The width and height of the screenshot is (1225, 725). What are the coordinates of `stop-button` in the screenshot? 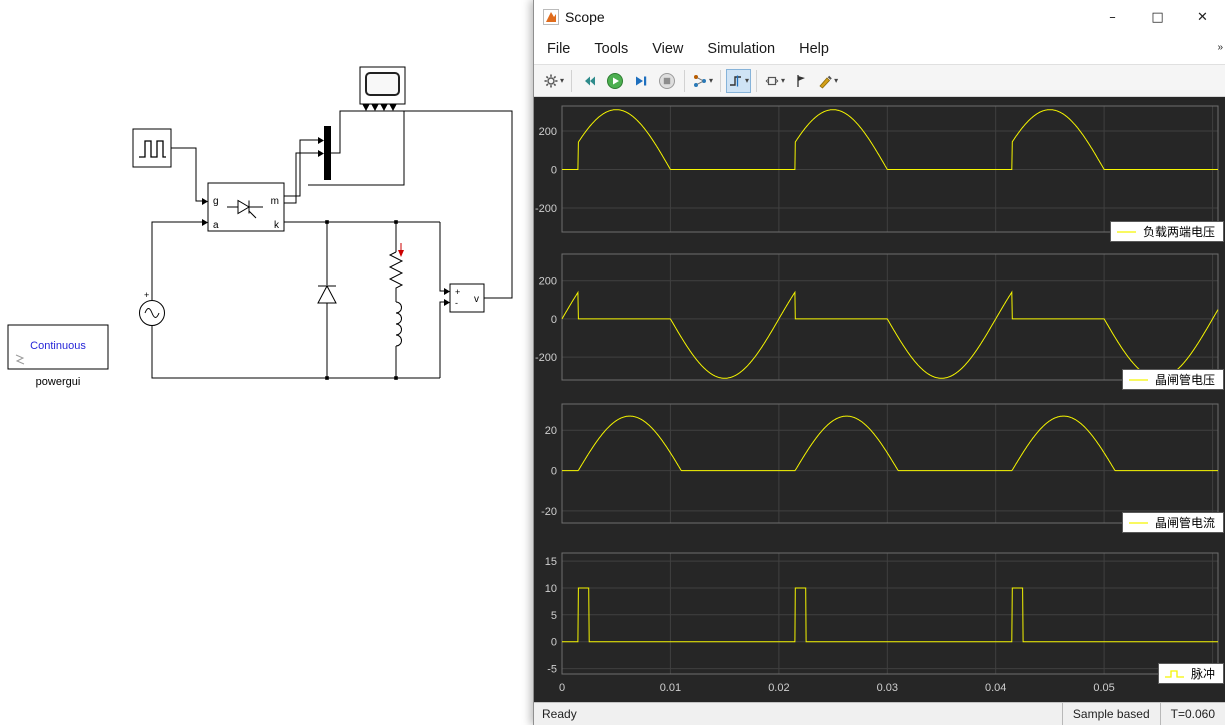 It's located at (667, 81).